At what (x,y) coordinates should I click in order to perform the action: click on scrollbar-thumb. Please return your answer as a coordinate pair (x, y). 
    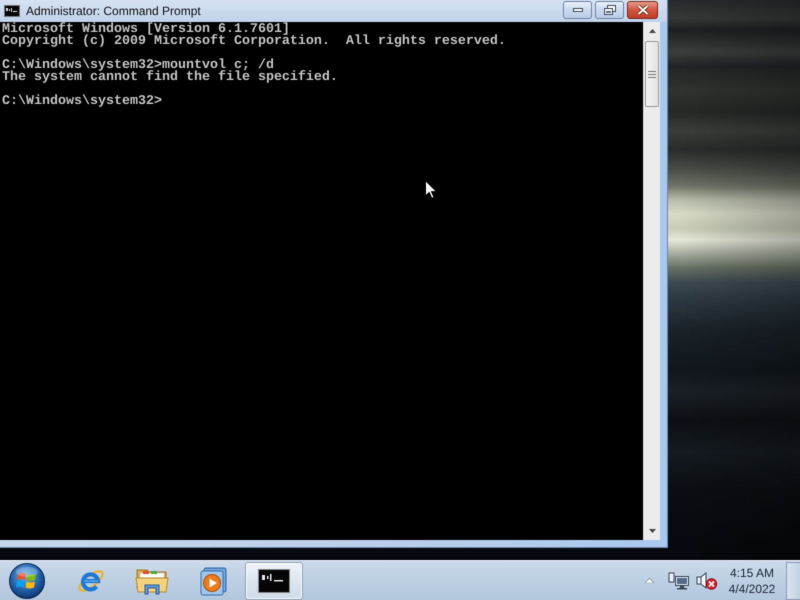
    Looking at the image, I should click on (652, 74).